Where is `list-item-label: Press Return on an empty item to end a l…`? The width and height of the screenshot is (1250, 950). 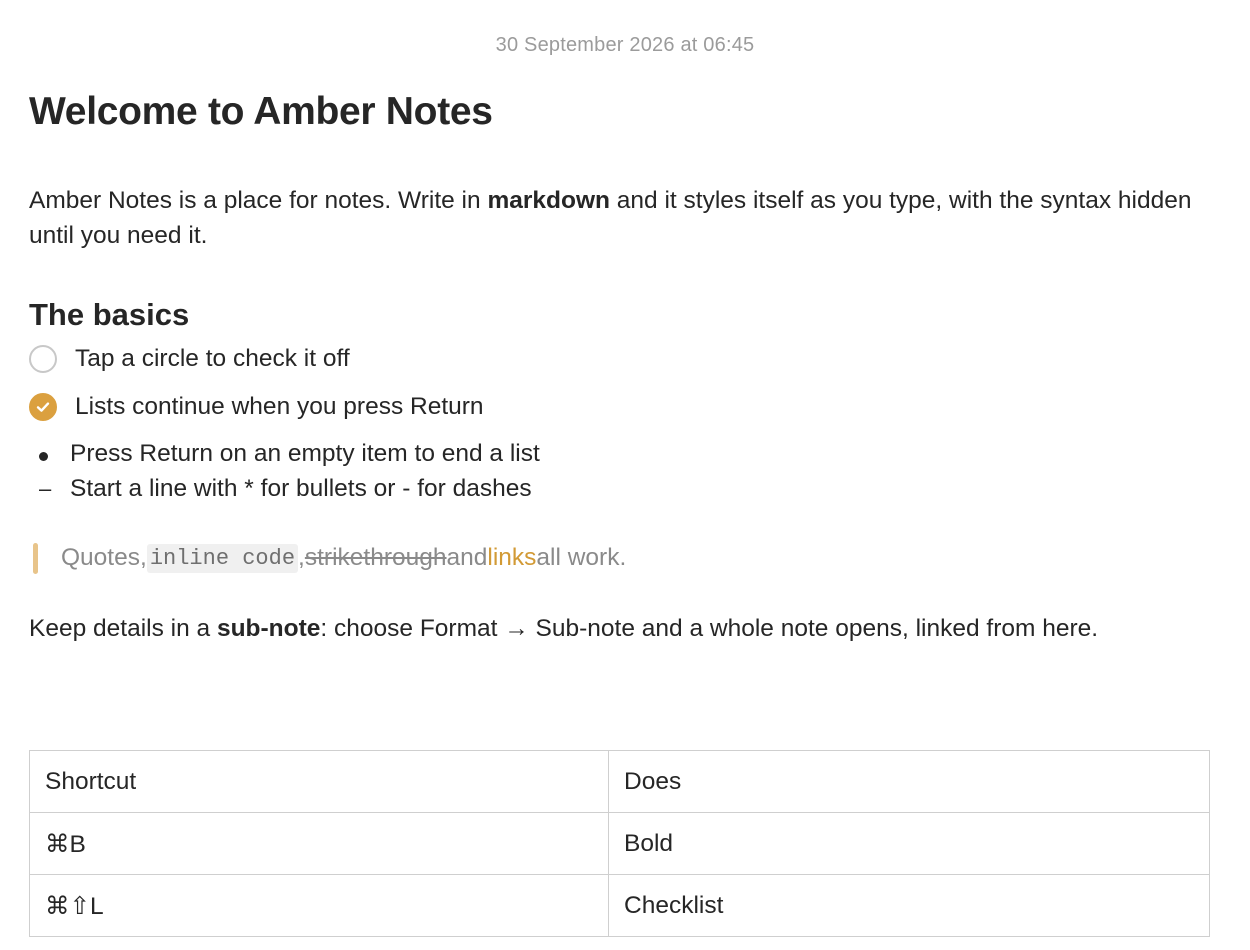 list-item-label: Press Return on an empty item to end a l… is located at coordinates (305, 454).